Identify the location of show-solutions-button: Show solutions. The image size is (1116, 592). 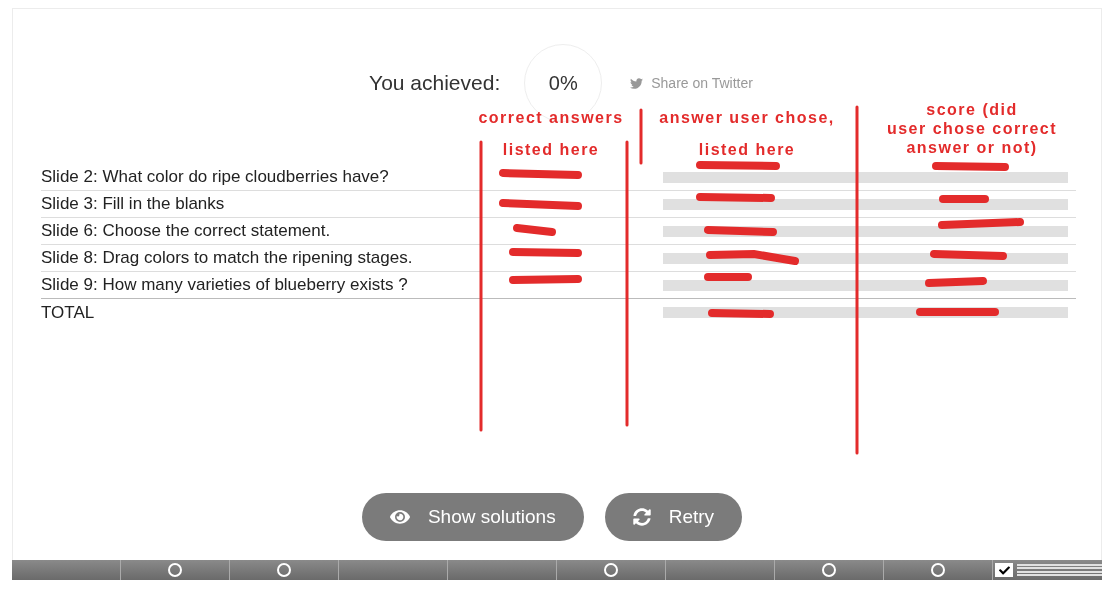
(472, 517).